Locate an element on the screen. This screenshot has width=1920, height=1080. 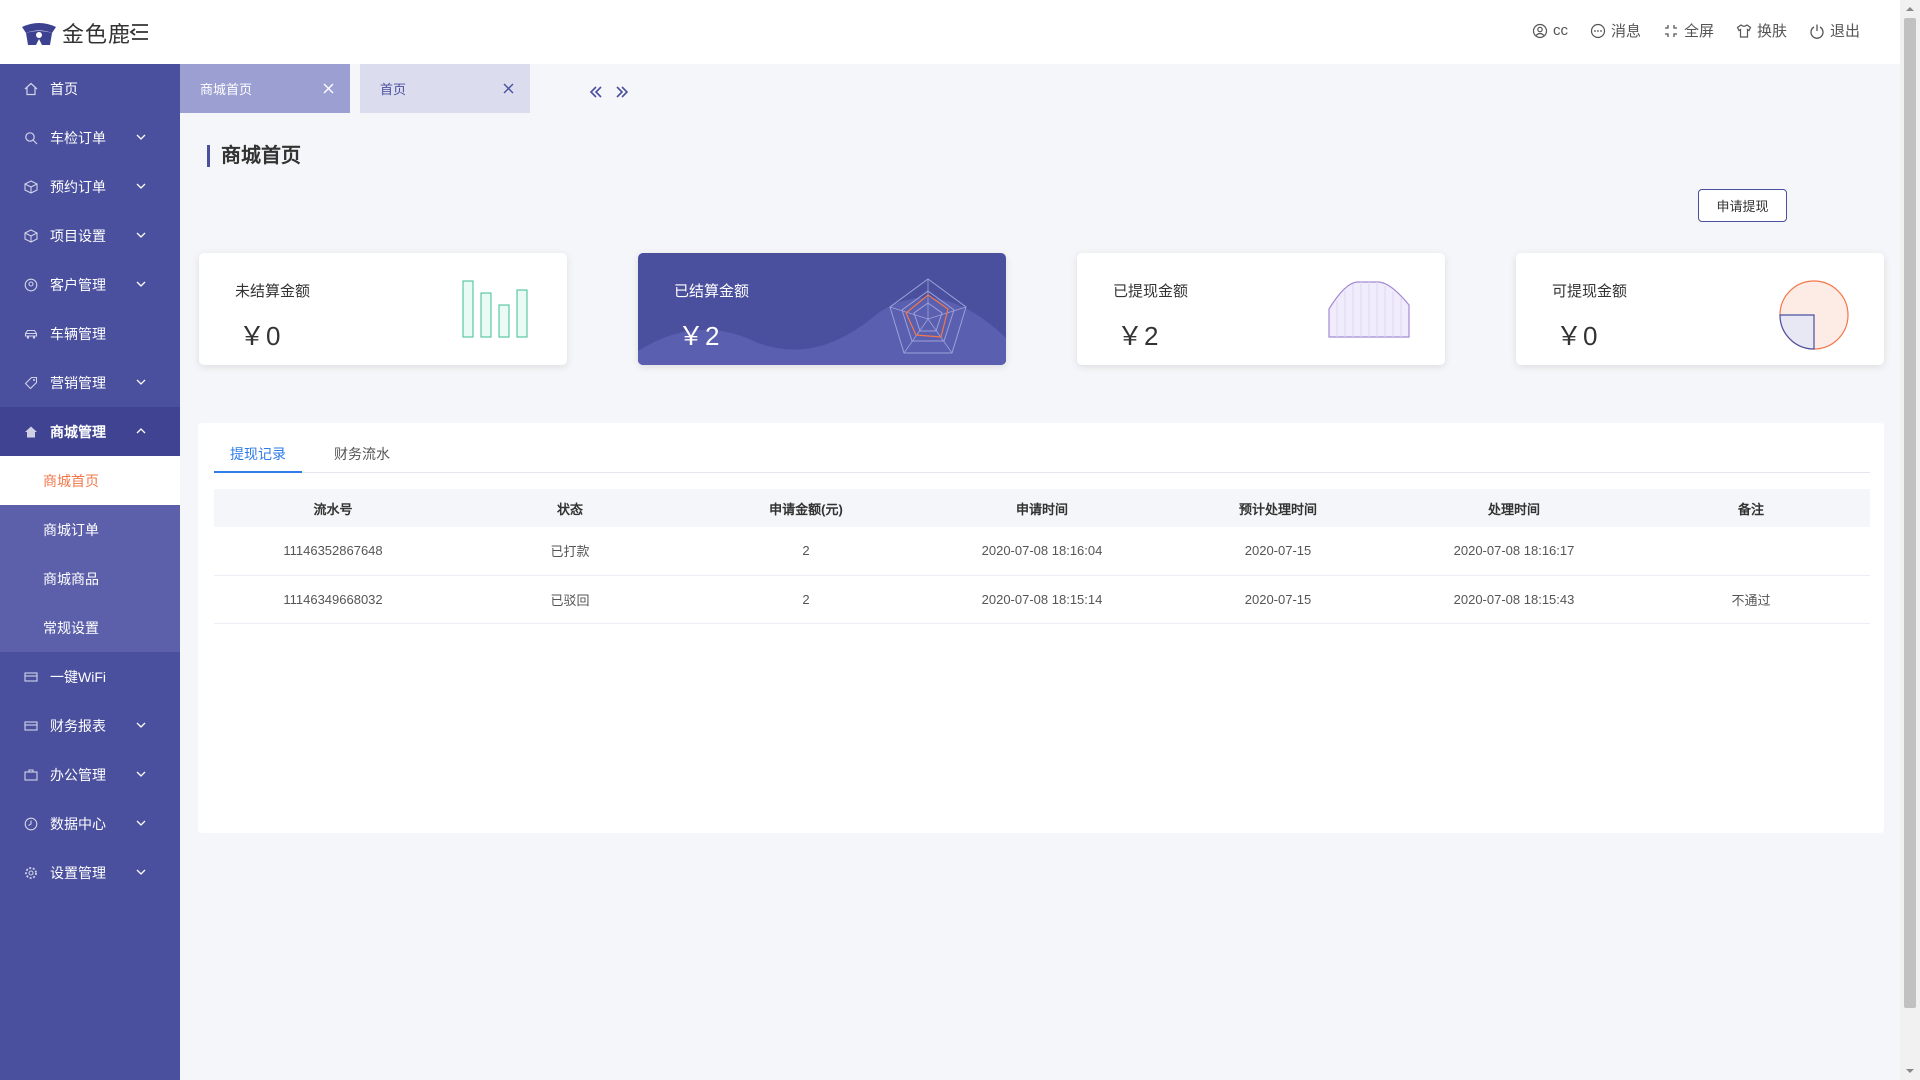
sidebar-item-vehicles: 车辆管理 is located at coordinates (90, 333).